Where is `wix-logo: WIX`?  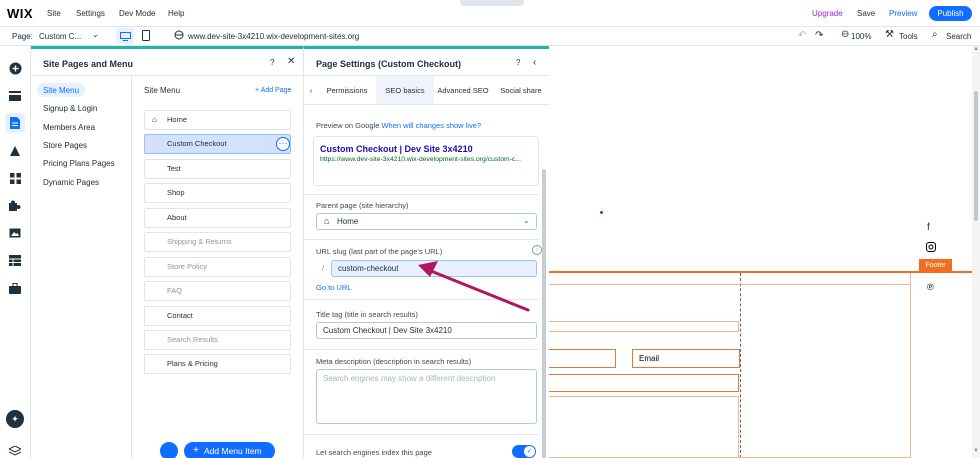
wix-logo: WIX is located at coordinates (20, 13).